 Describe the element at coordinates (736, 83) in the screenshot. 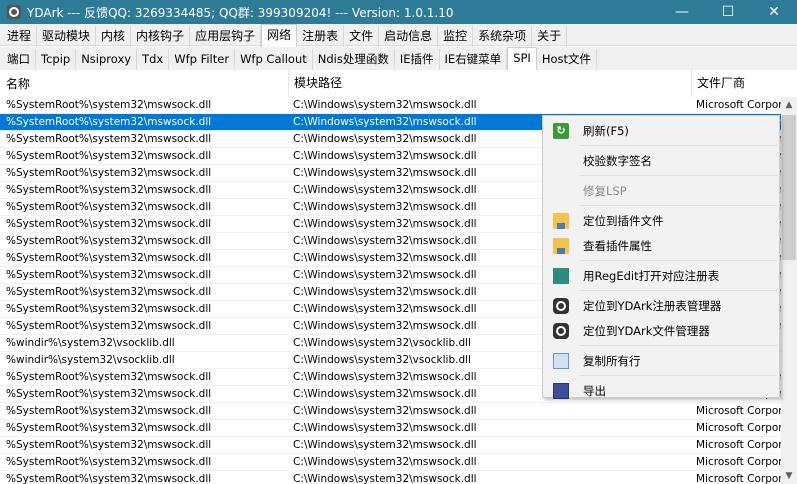

I see `column-header-vendor: 文件厂商` at that location.